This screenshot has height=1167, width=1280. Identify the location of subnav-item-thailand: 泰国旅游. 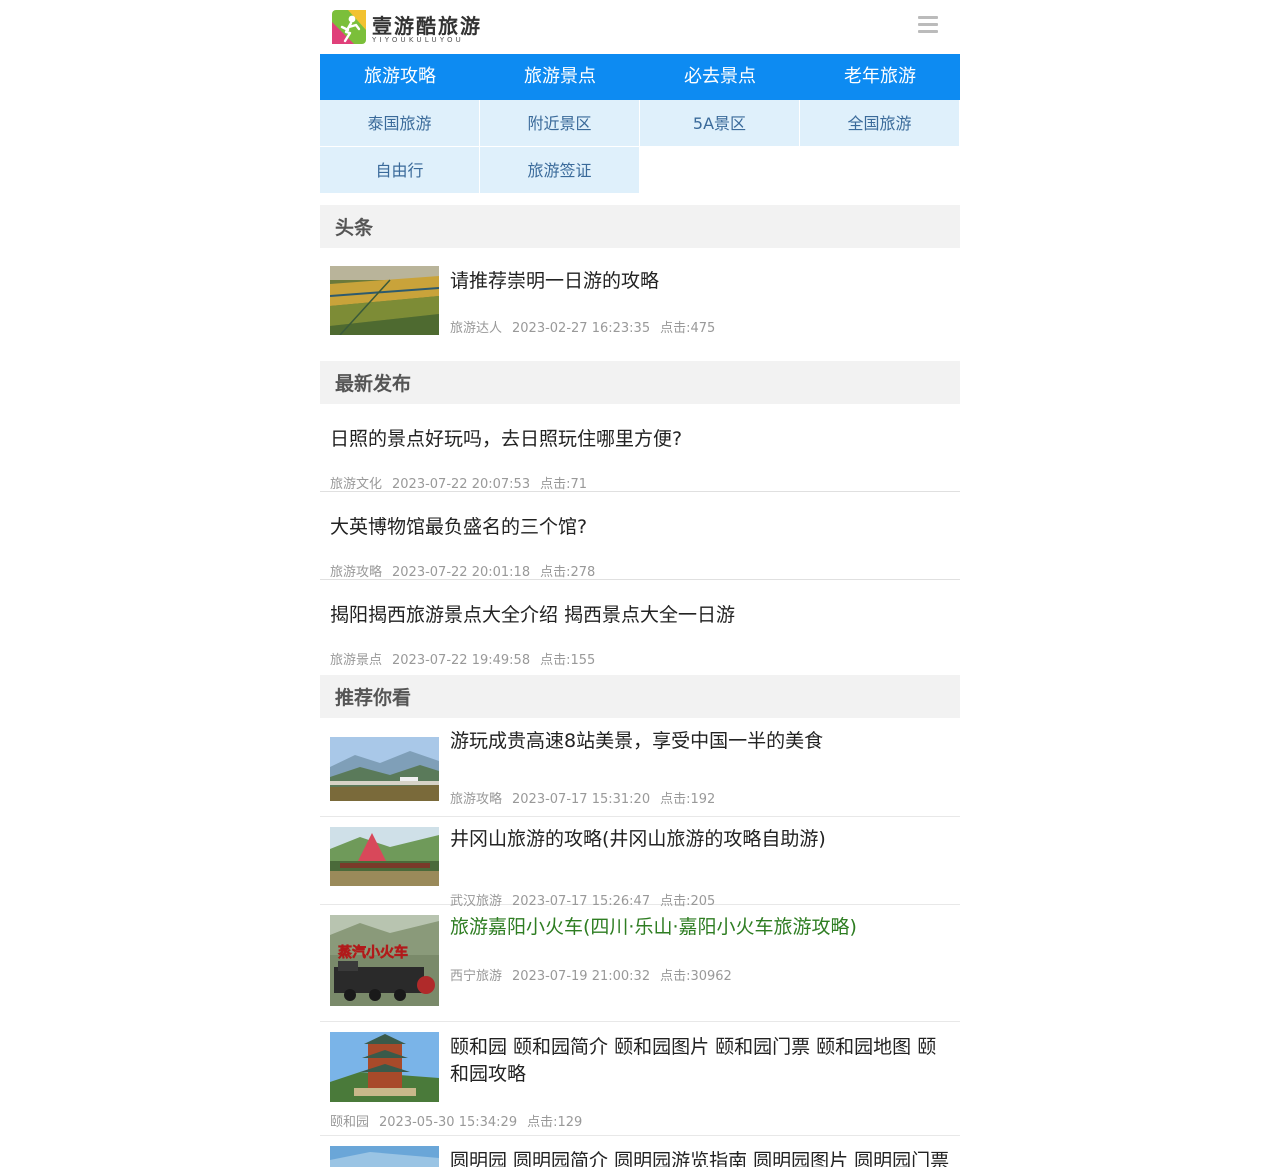
(400, 123).